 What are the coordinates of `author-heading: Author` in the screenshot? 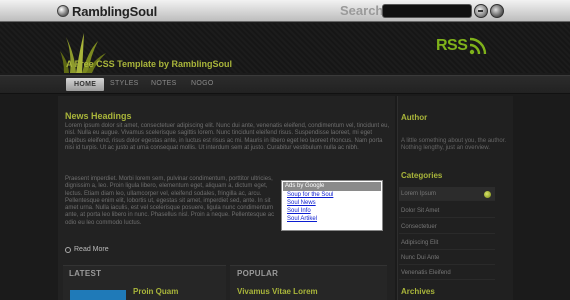 It's located at (414, 117).